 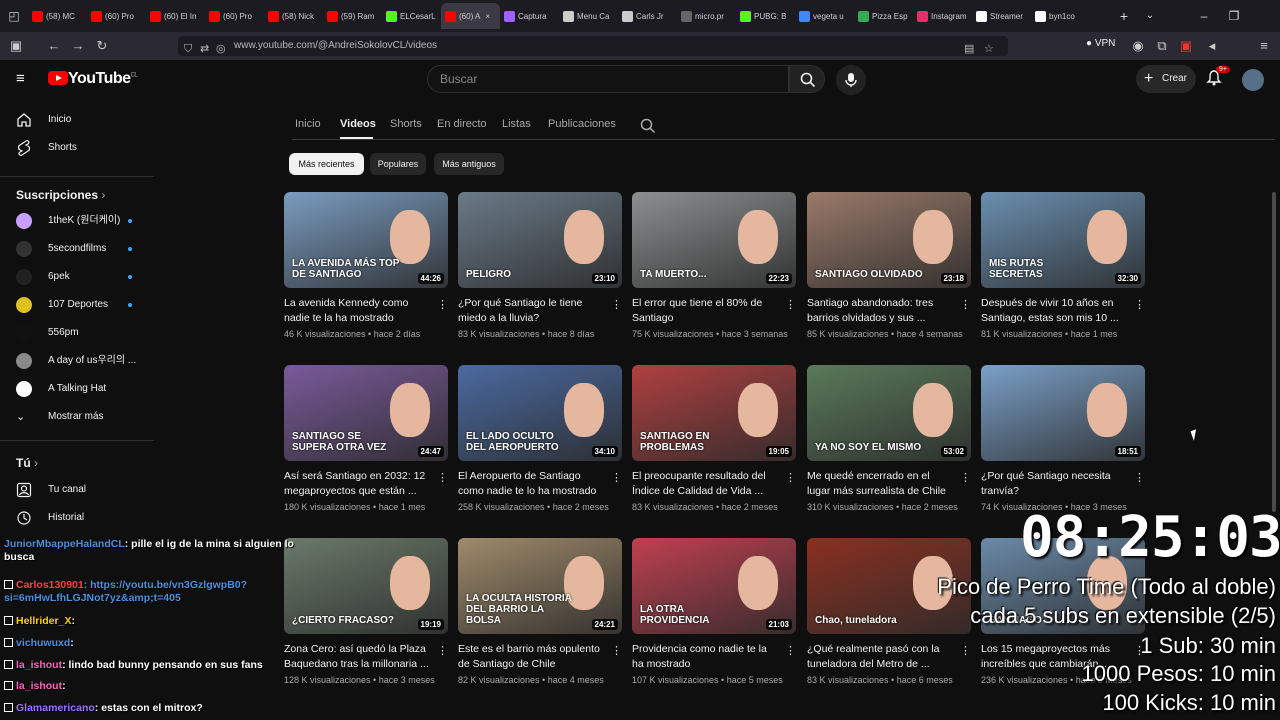 I want to click on search-input: Buscar, so click(x=608, y=79).